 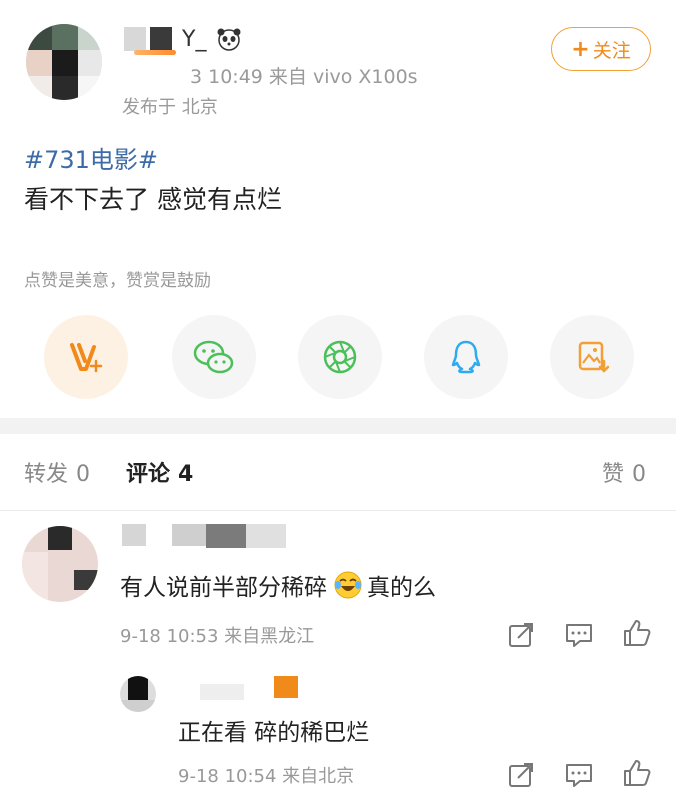 I want to click on reward-hint: 点赞是美意，赞赏是鼓励, so click(x=117, y=281).